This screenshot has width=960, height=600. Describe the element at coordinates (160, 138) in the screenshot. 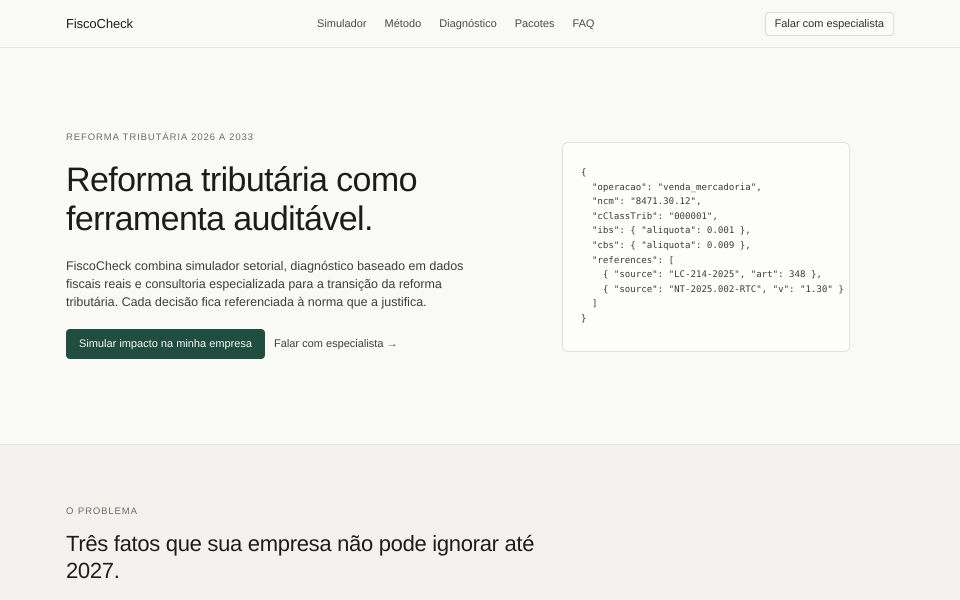

I see `section-eyebrow: REFORMA TRIBUTÁRIA 2026 A 2033` at that location.